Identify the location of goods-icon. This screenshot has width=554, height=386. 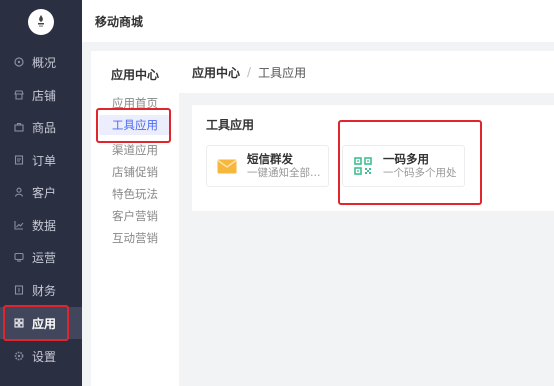
(19, 127).